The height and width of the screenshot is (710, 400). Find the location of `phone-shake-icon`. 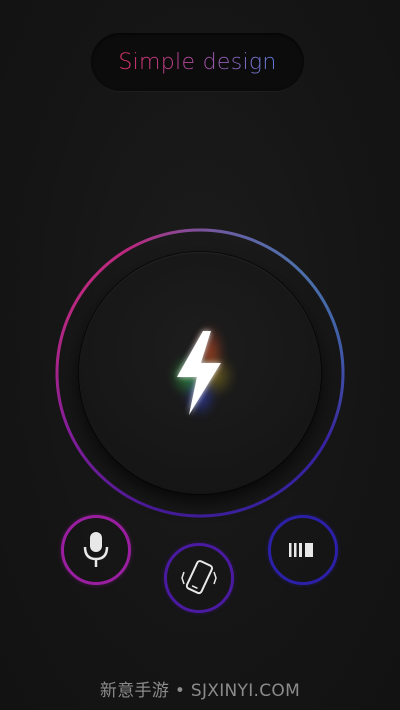

phone-shake-icon is located at coordinates (199, 577).